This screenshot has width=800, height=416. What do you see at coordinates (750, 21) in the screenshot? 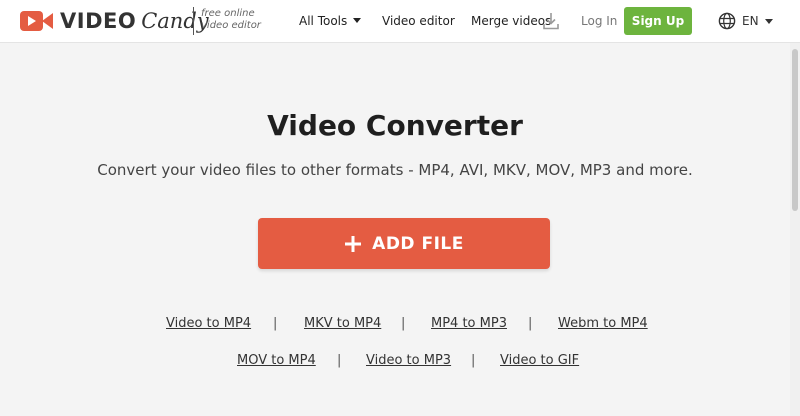
I see `language-label: EN` at bounding box center [750, 21].